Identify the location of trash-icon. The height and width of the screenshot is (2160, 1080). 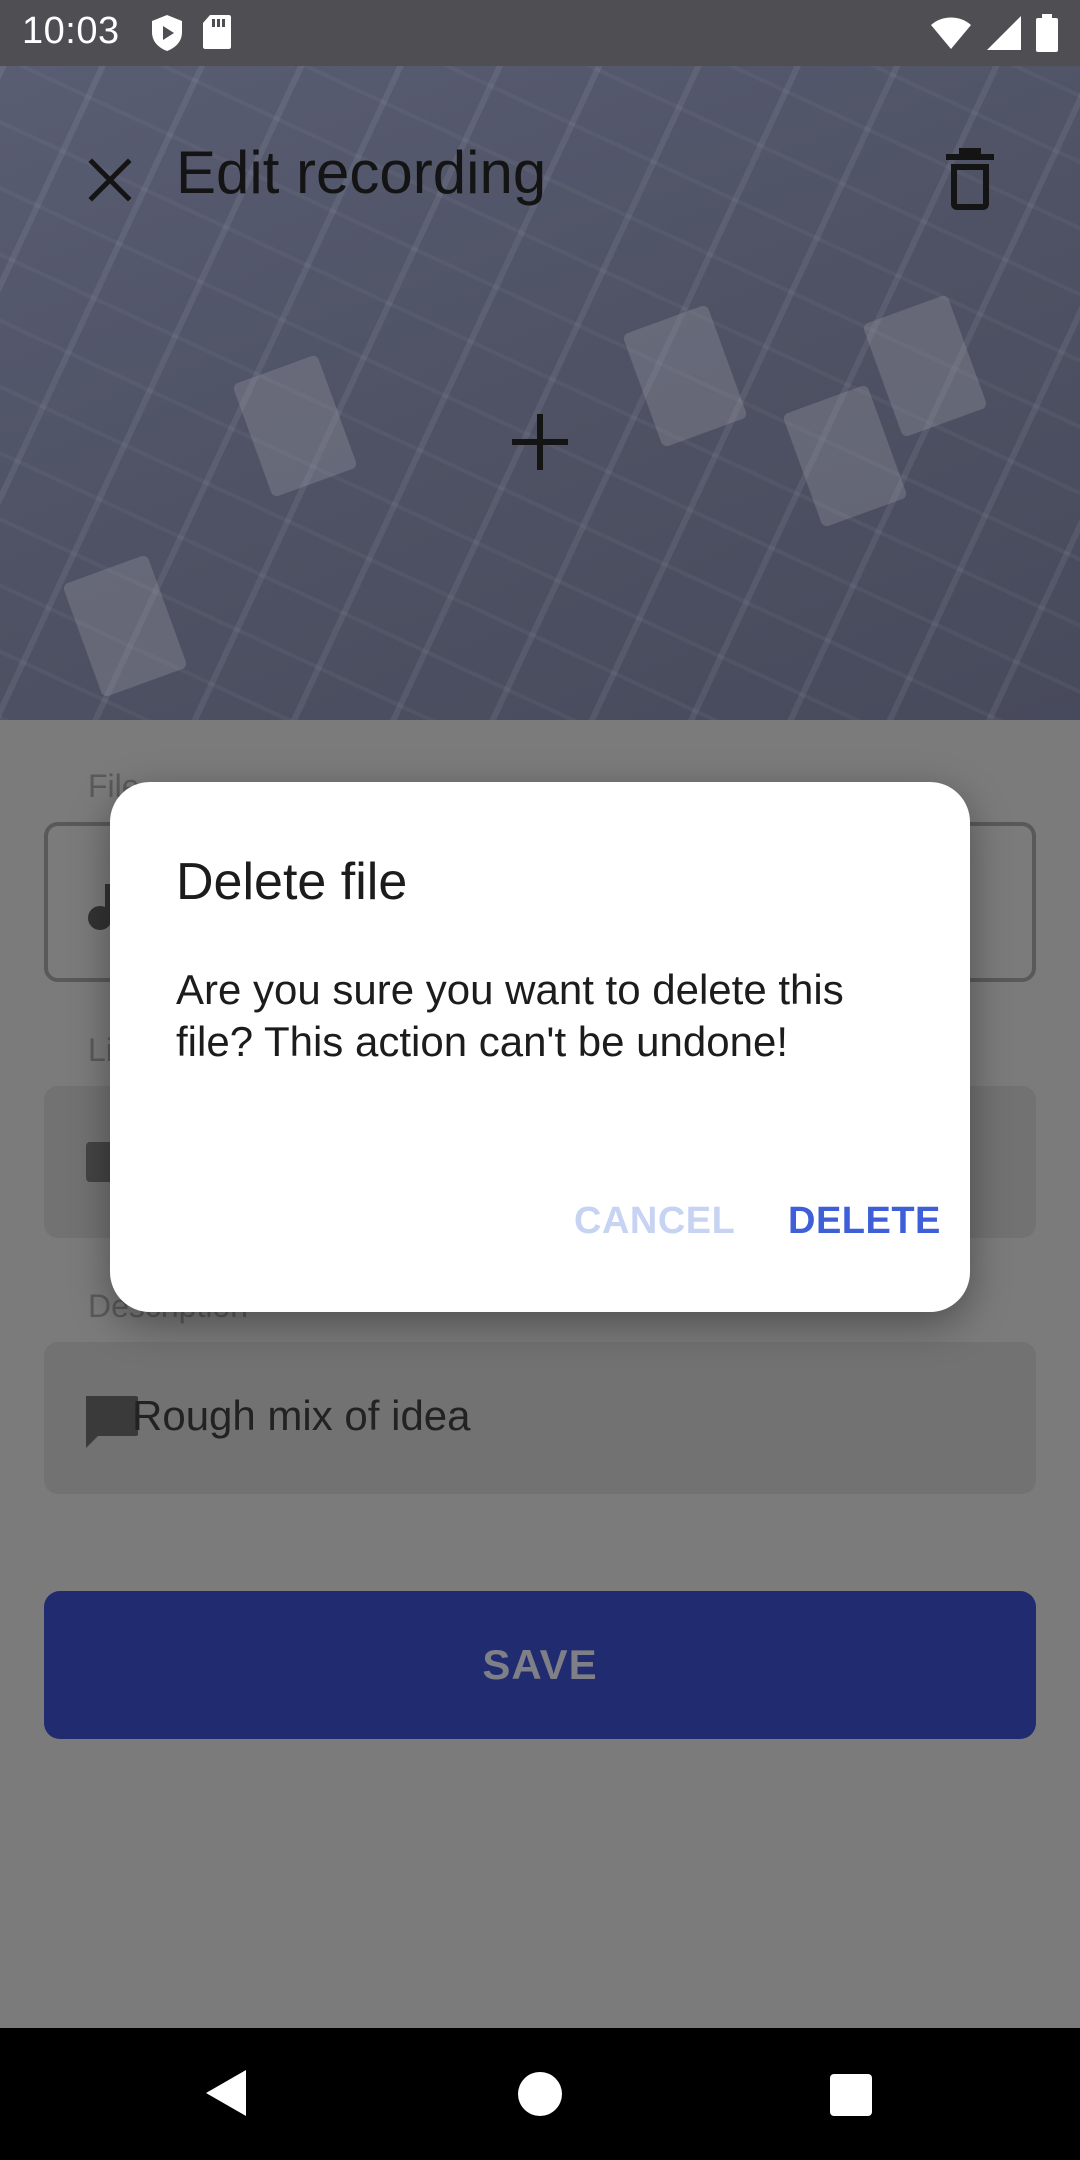
(970, 179).